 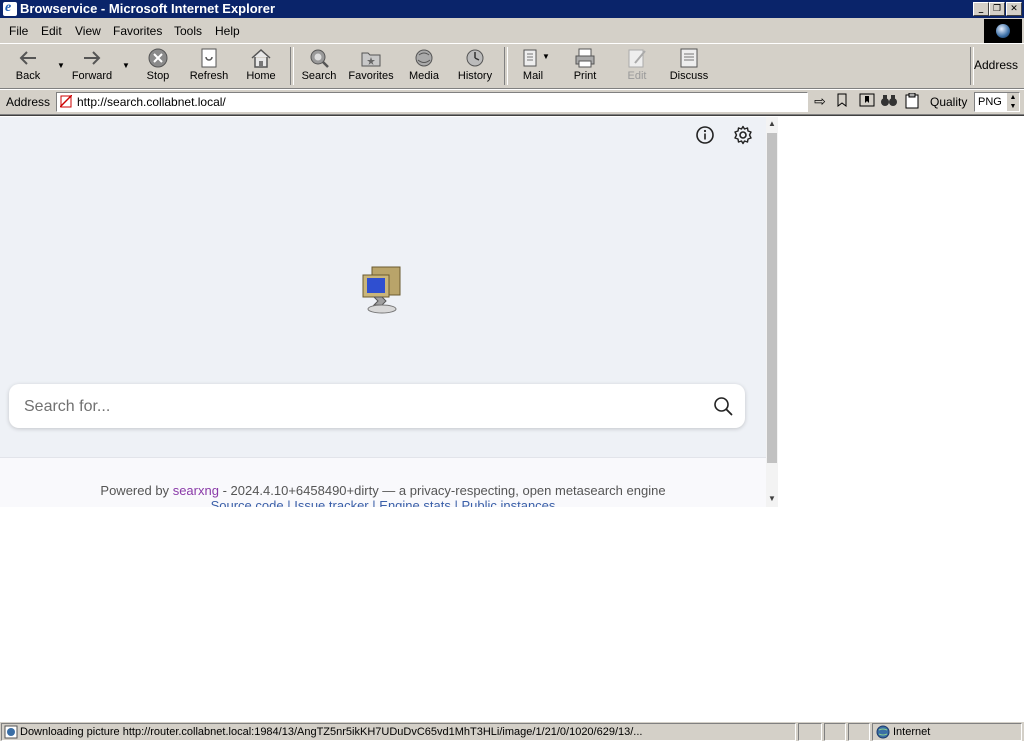 What do you see at coordinates (11, 732) in the screenshot?
I see `ie-page-icon` at bounding box center [11, 732].